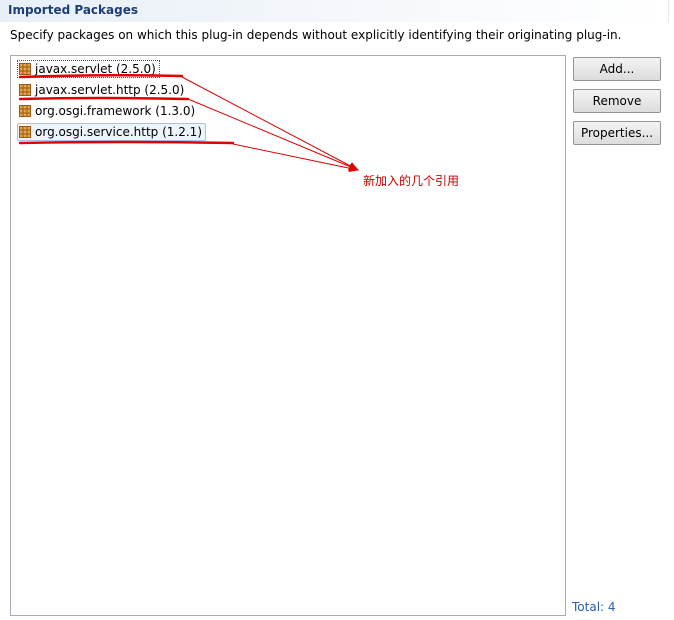  Describe the element at coordinates (73, 10) in the screenshot. I see `section-title: Imported Packages` at that location.